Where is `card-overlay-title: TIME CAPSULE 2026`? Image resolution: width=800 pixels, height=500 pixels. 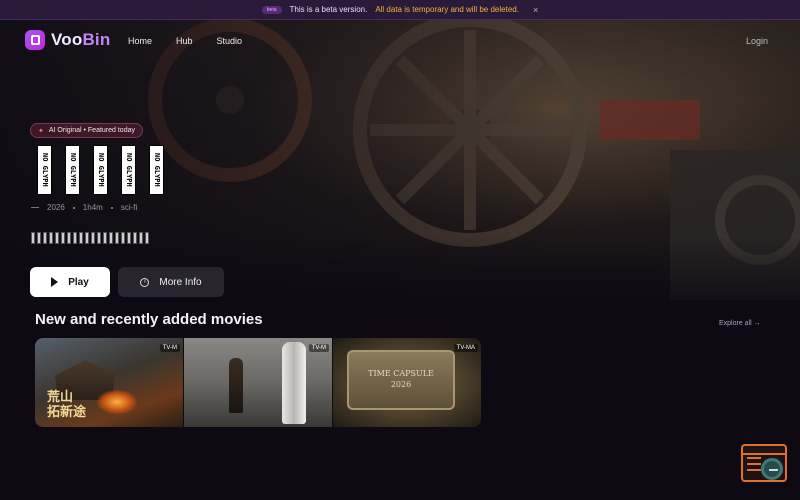
card-overlay-title: TIME CAPSULE 2026 is located at coordinates (401, 379).